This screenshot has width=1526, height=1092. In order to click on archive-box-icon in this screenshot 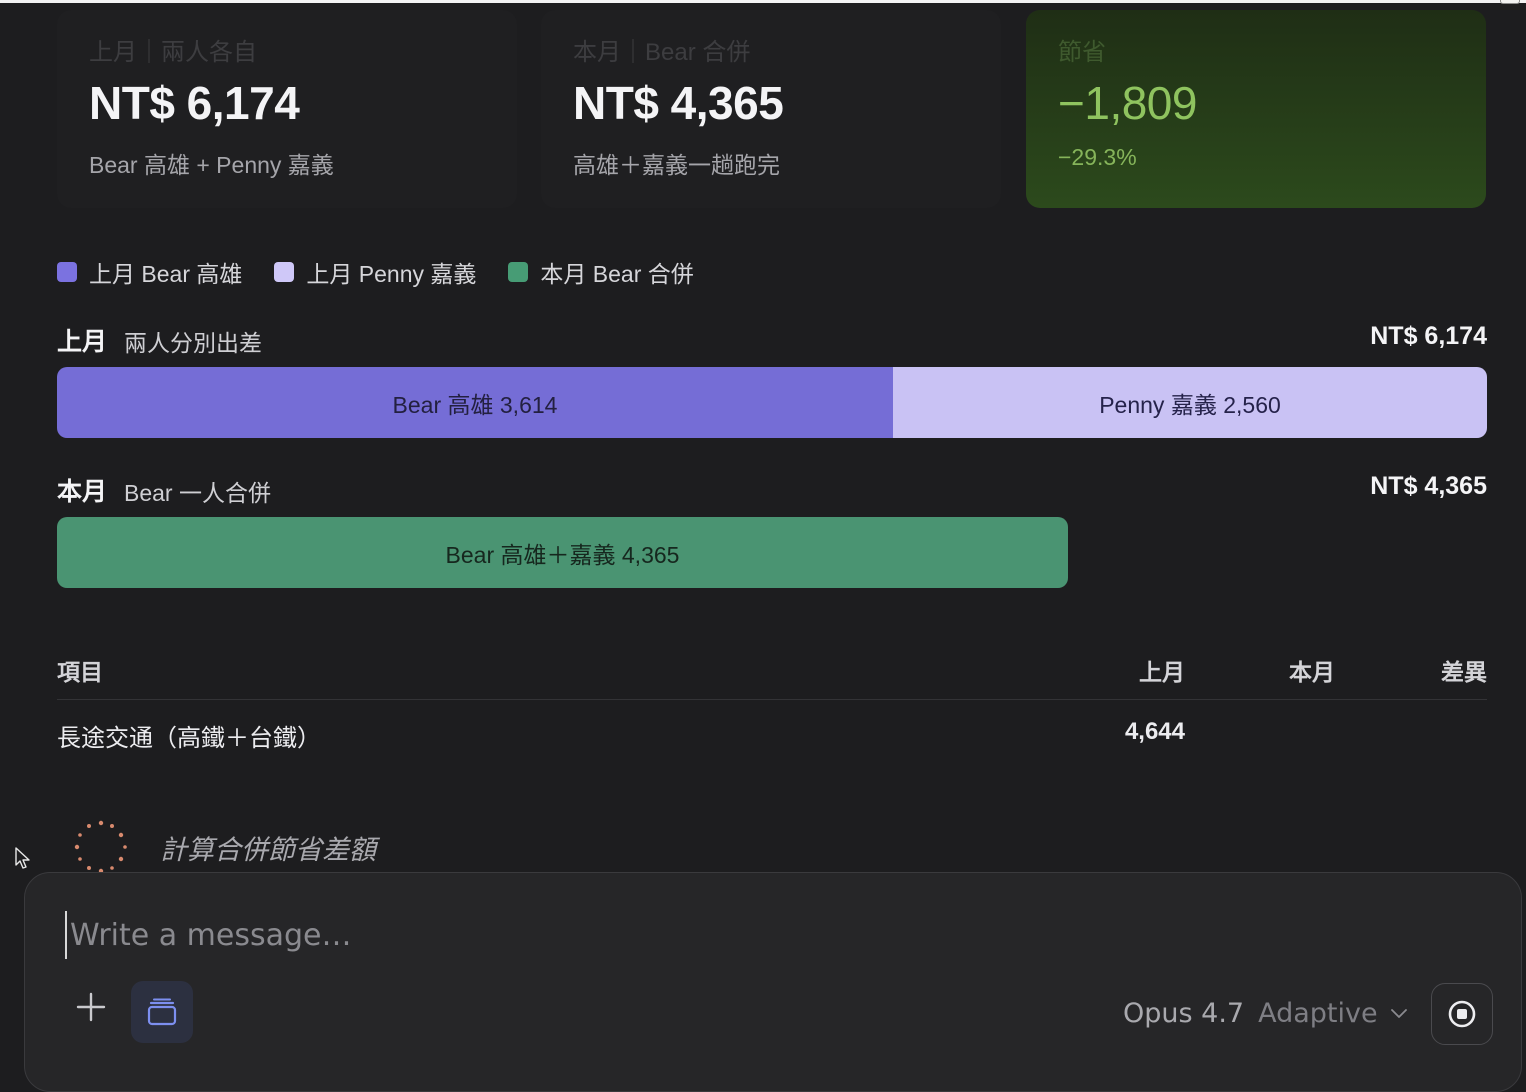, I will do `click(162, 1012)`.